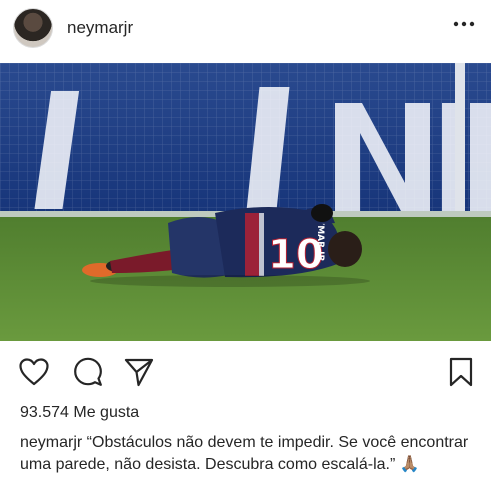 Image resolution: width=491 pixels, height=499 pixels. Describe the element at coordinates (33, 28) in the screenshot. I see `avatar` at that location.